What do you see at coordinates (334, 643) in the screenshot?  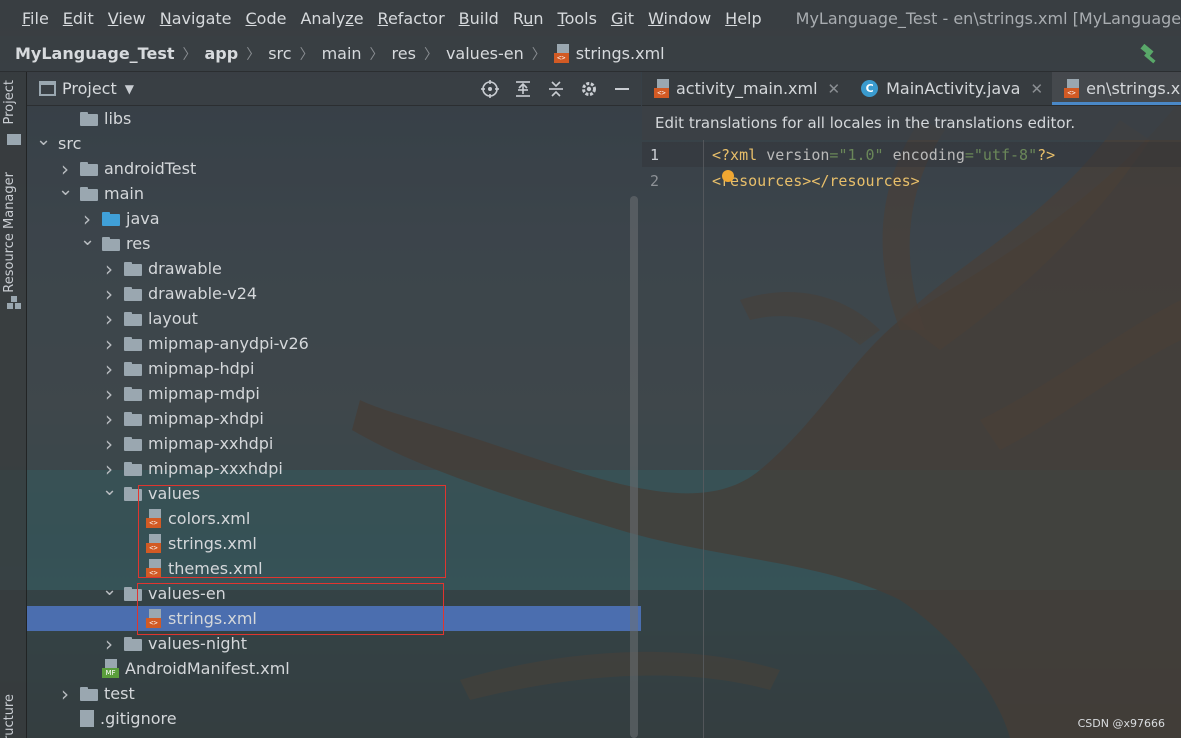 I see `tree-item: › values-night` at bounding box center [334, 643].